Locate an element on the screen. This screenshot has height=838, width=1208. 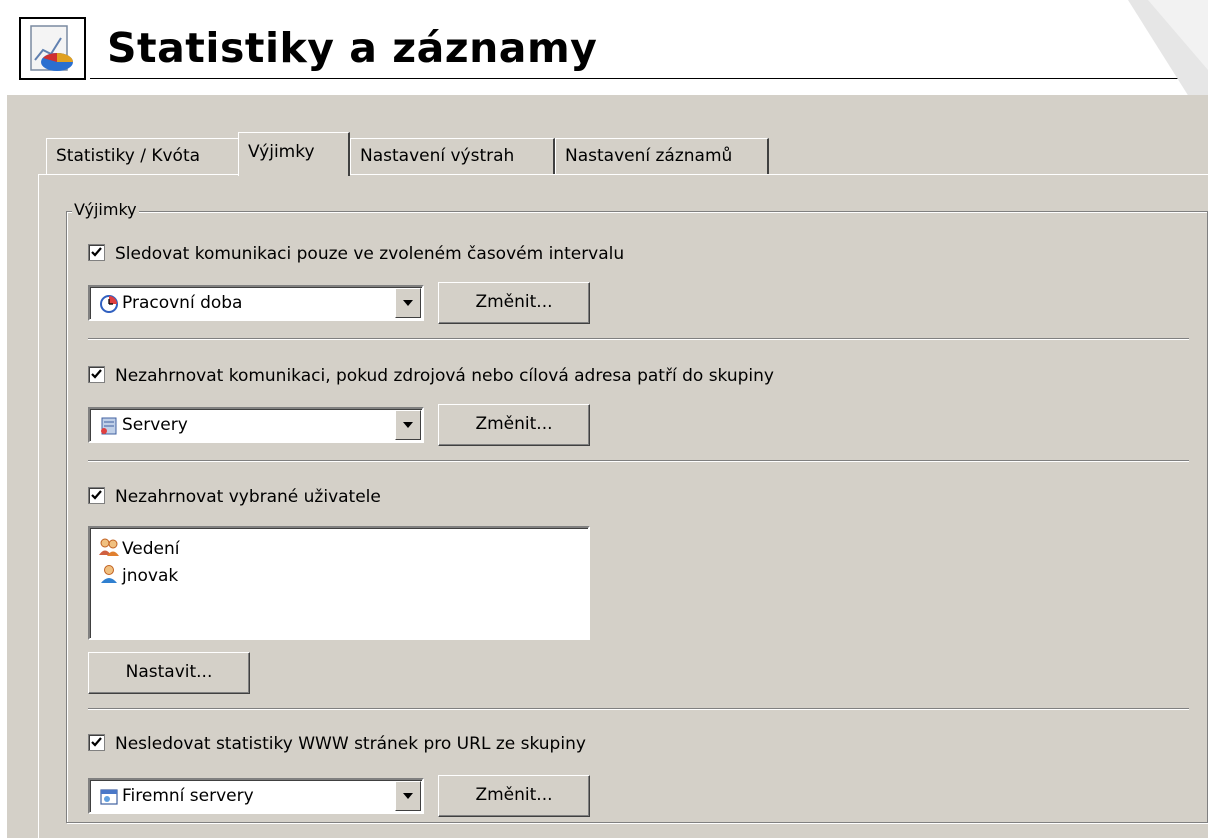
time-interval-select: Pracovní doba is located at coordinates (256, 303).